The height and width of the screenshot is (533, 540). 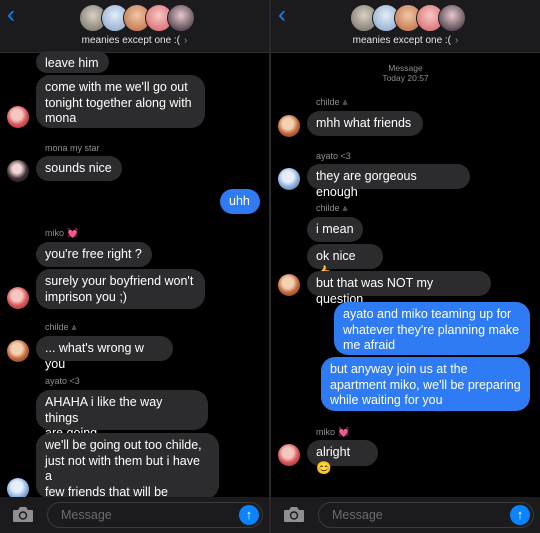 What do you see at coordinates (240, 201) in the screenshot?
I see `message-bubble-outgoing: uhh` at bounding box center [240, 201].